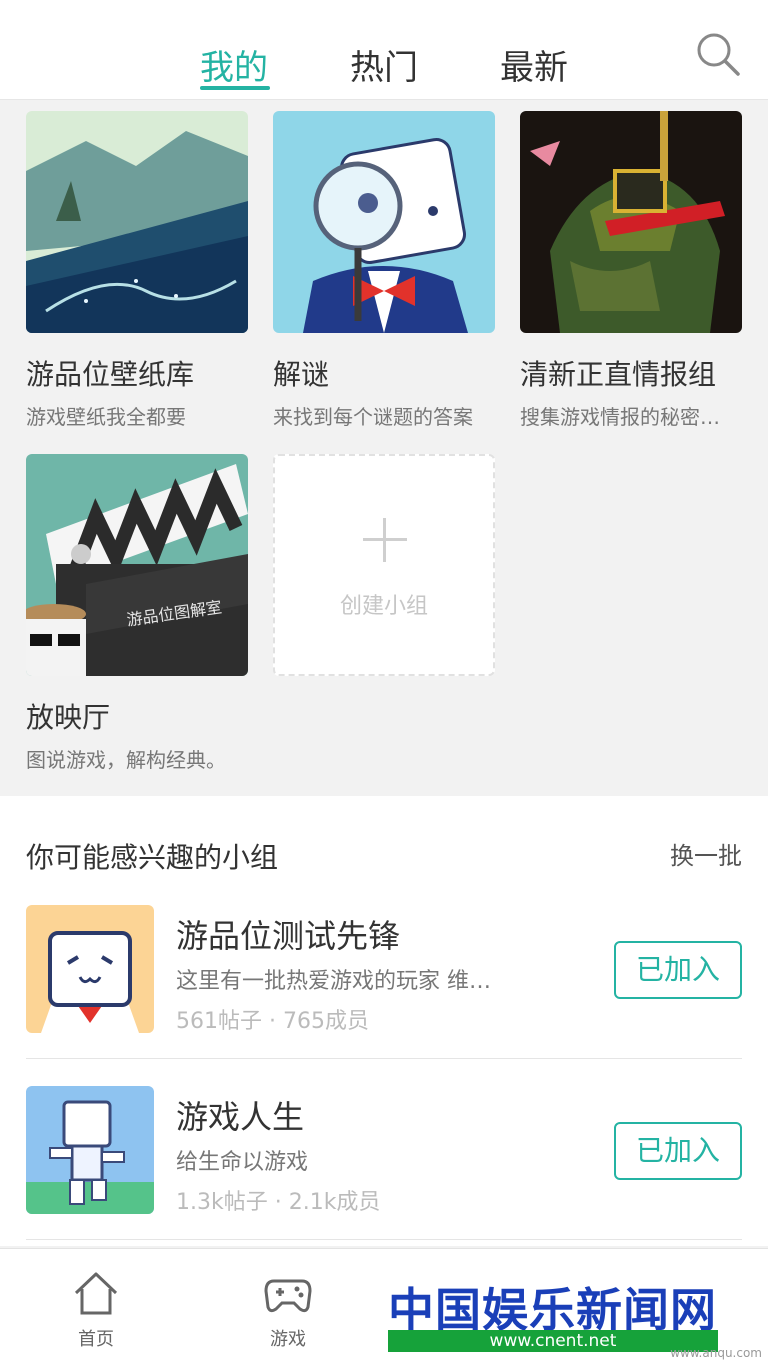 This screenshot has width=768, height=1365. I want to click on home-icon, so click(96, 1293).